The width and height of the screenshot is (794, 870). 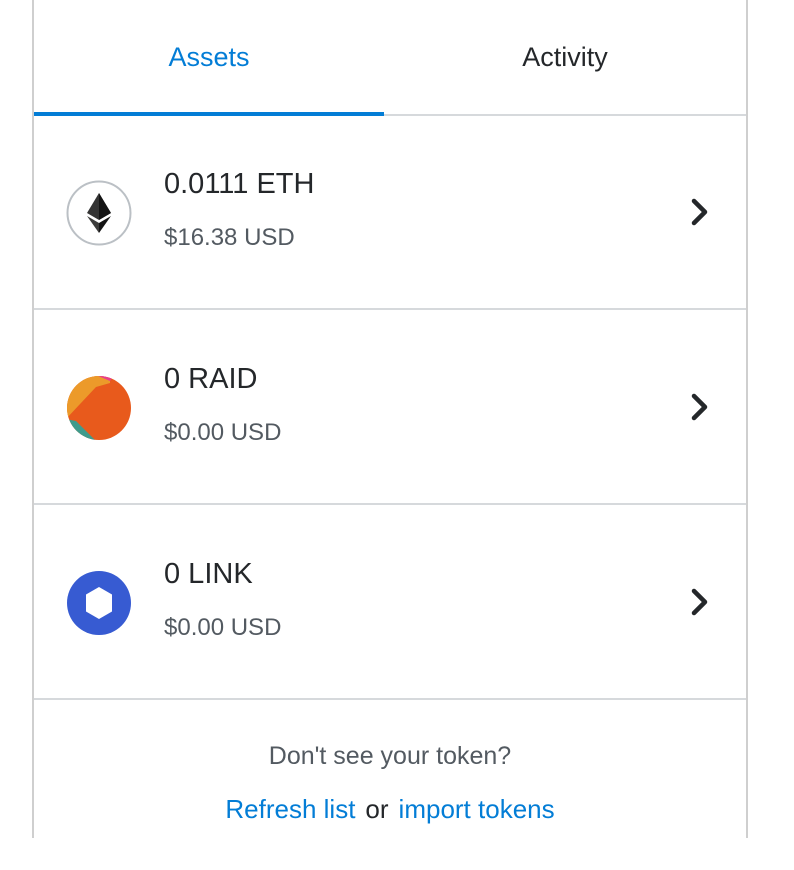 What do you see at coordinates (229, 237) in the screenshot?
I see `asset-fiat-value: $16.38 USD` at bounding box center [229, 237].